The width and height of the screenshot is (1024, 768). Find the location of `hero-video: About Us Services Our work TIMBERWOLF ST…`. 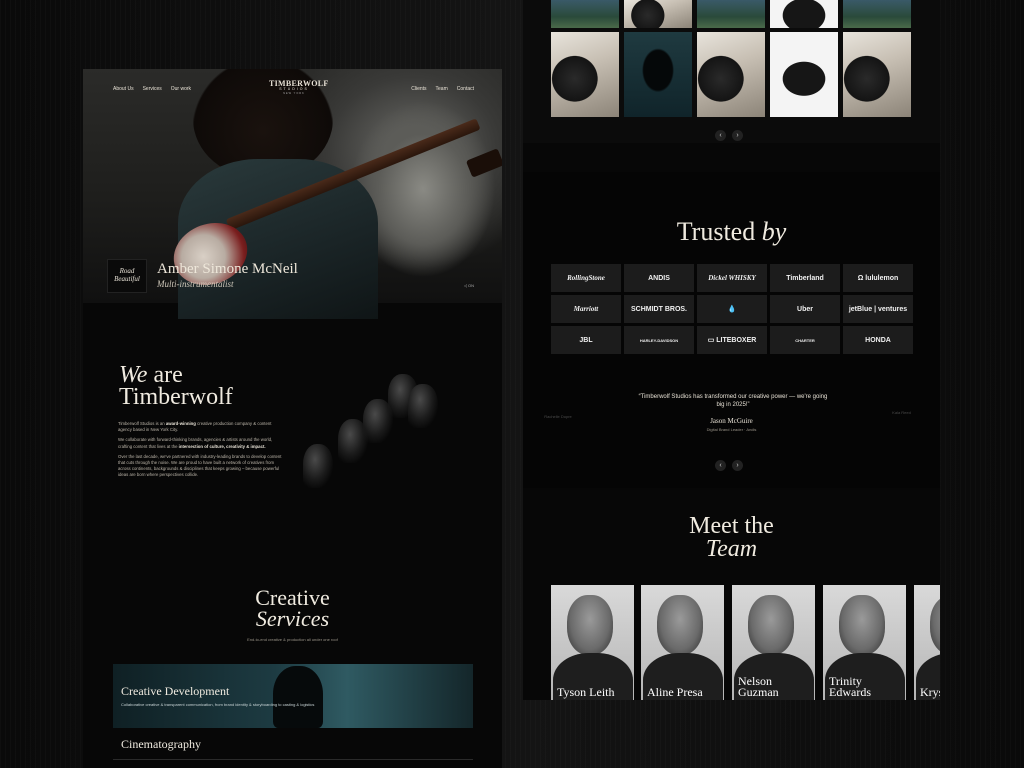

hero-video: About Us Services Our work TIMBERWOLF ST… is located at coordinates (292, 194).